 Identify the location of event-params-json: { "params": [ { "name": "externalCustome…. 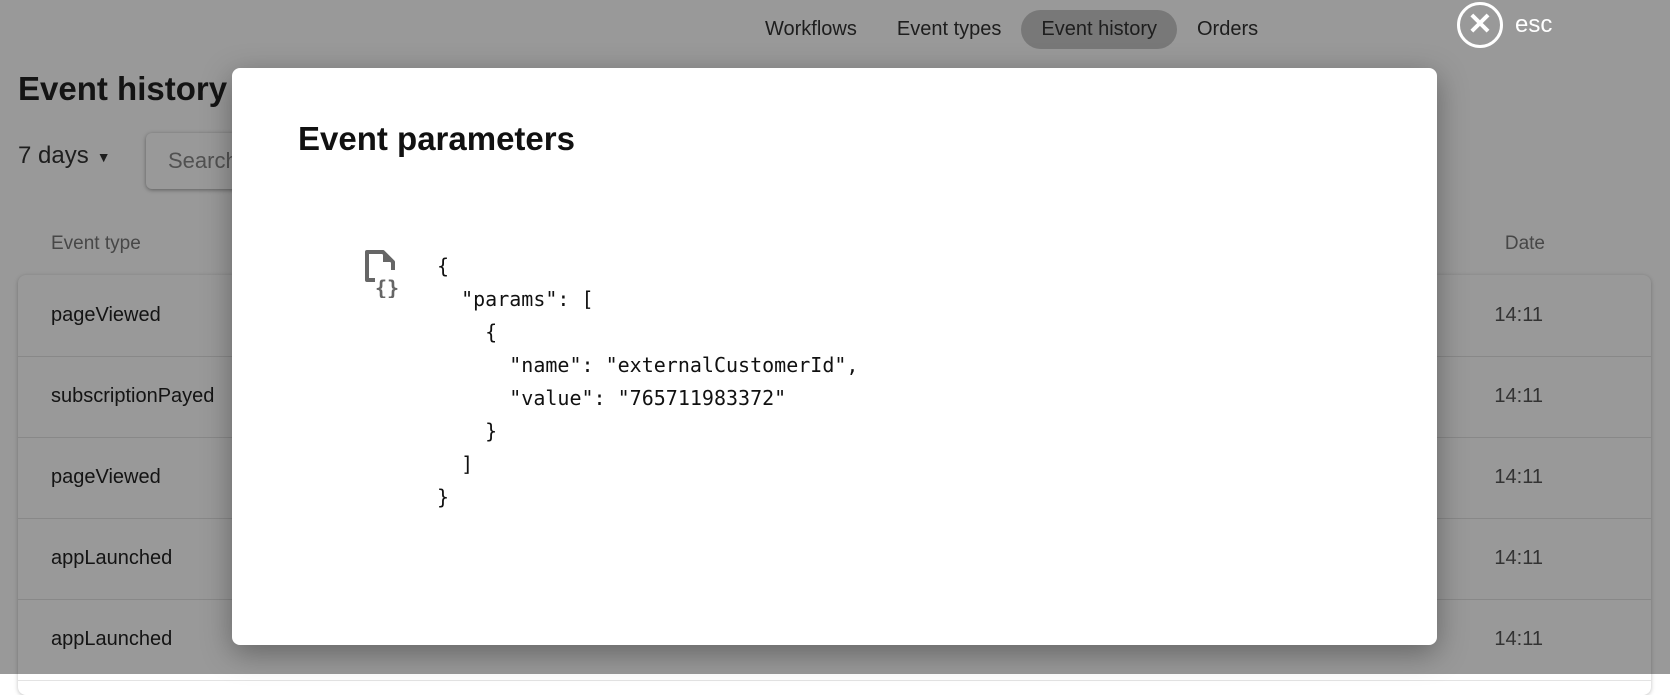
(648, 381).